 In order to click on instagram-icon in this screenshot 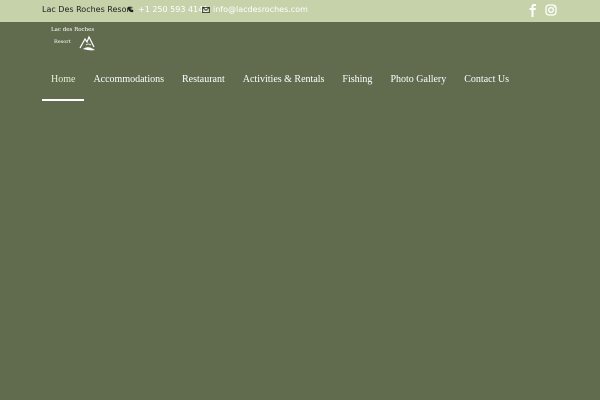, I will do `click(551, 11)`.